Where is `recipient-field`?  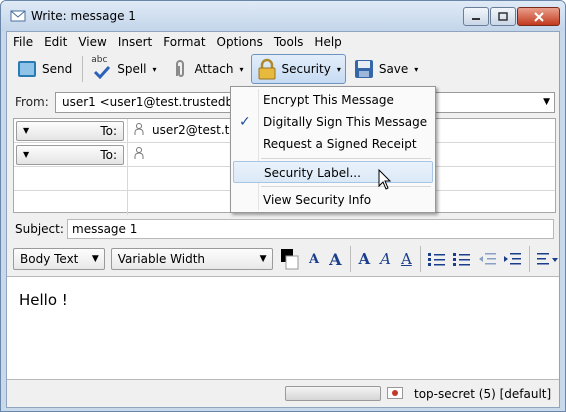
recipient-field is located at coordinates (143, 154).